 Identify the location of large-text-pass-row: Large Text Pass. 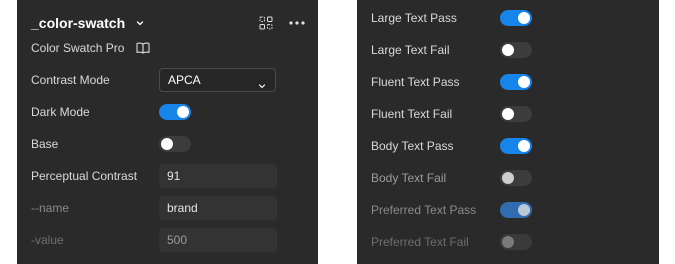
(508, 18).